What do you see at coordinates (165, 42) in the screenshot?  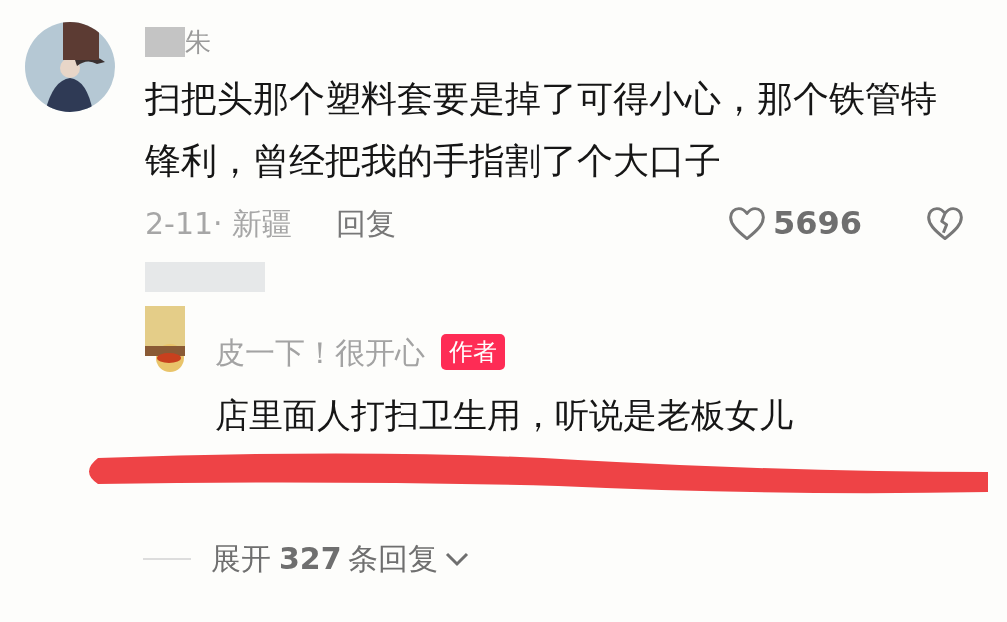 I see `redaction-block` at bounding box center [165, 42].